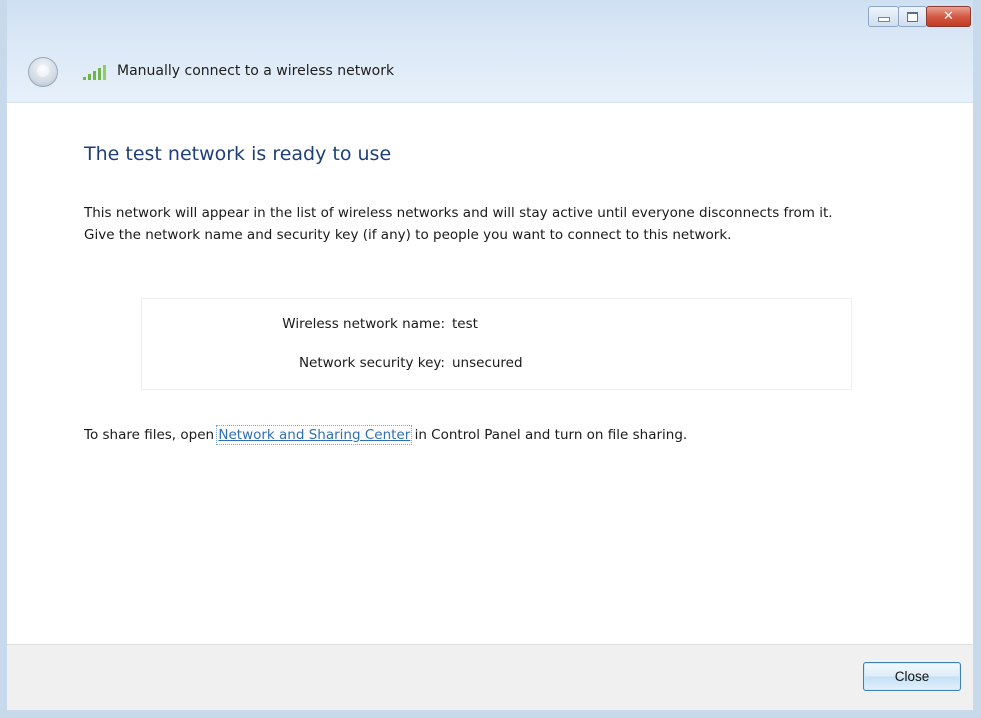  Describe the element at coordinates (151, 435) in the screenshot. I see `share-prefix: To share files, open` at that location.